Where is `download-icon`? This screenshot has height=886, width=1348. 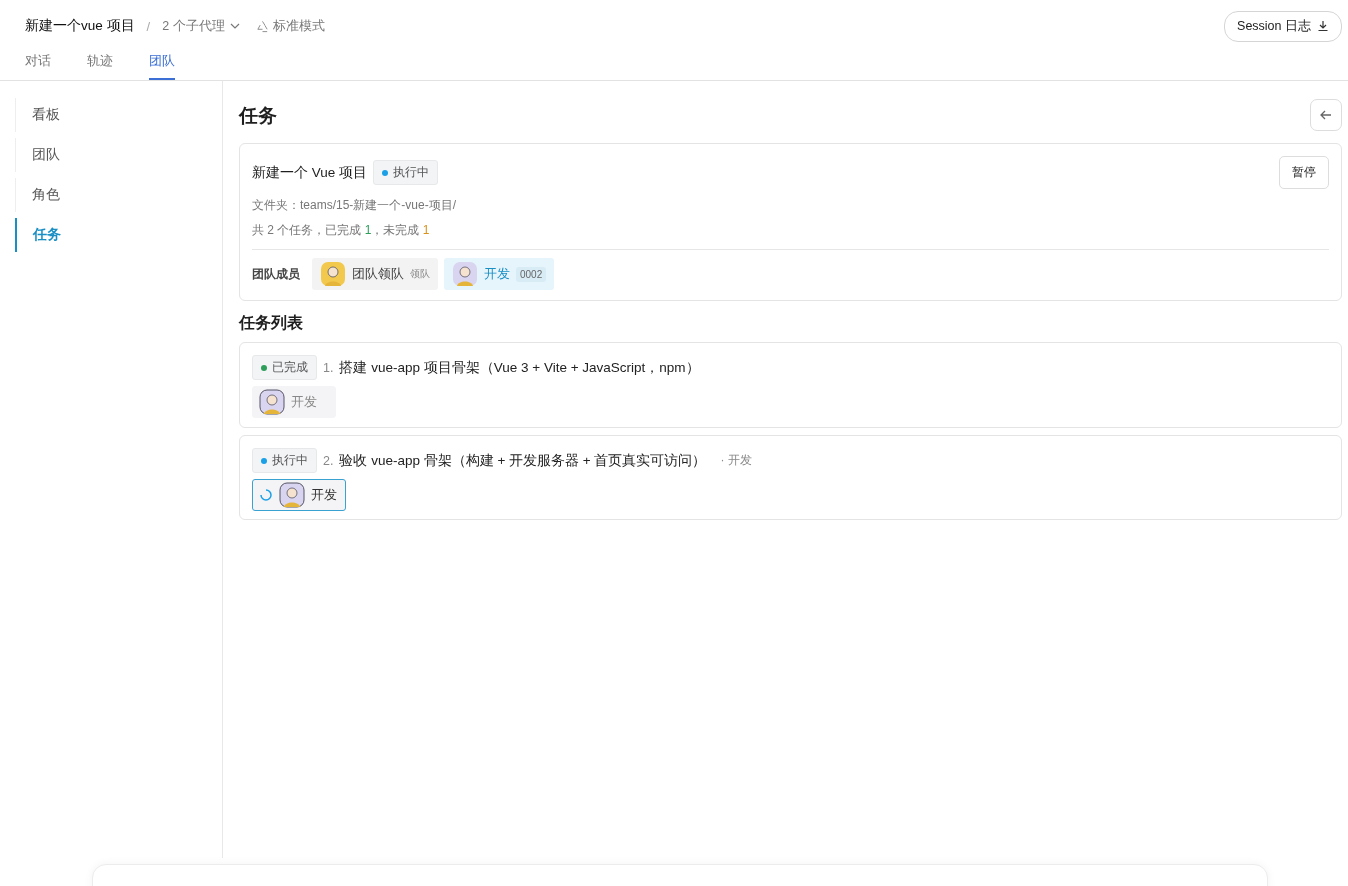 download-icon is located at coordinates (1323, 26).